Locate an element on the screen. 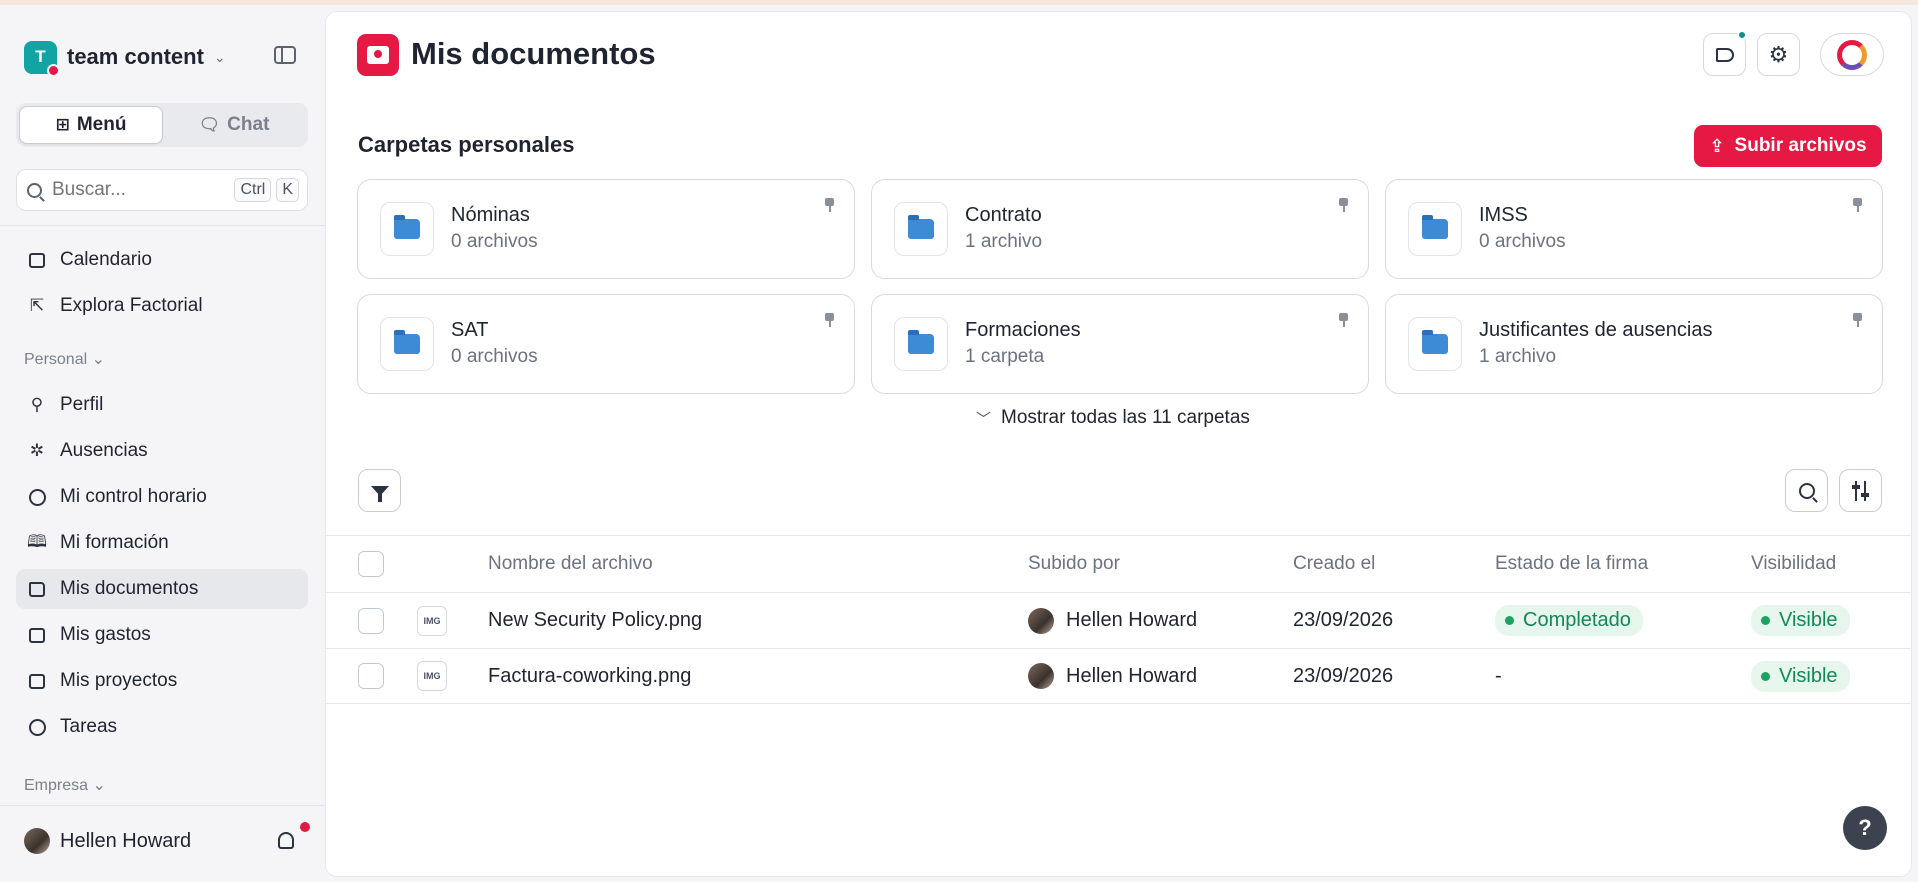 The width and height of the screenshot is (1918, 882). filter-icon is located at coordinates (379, 493).